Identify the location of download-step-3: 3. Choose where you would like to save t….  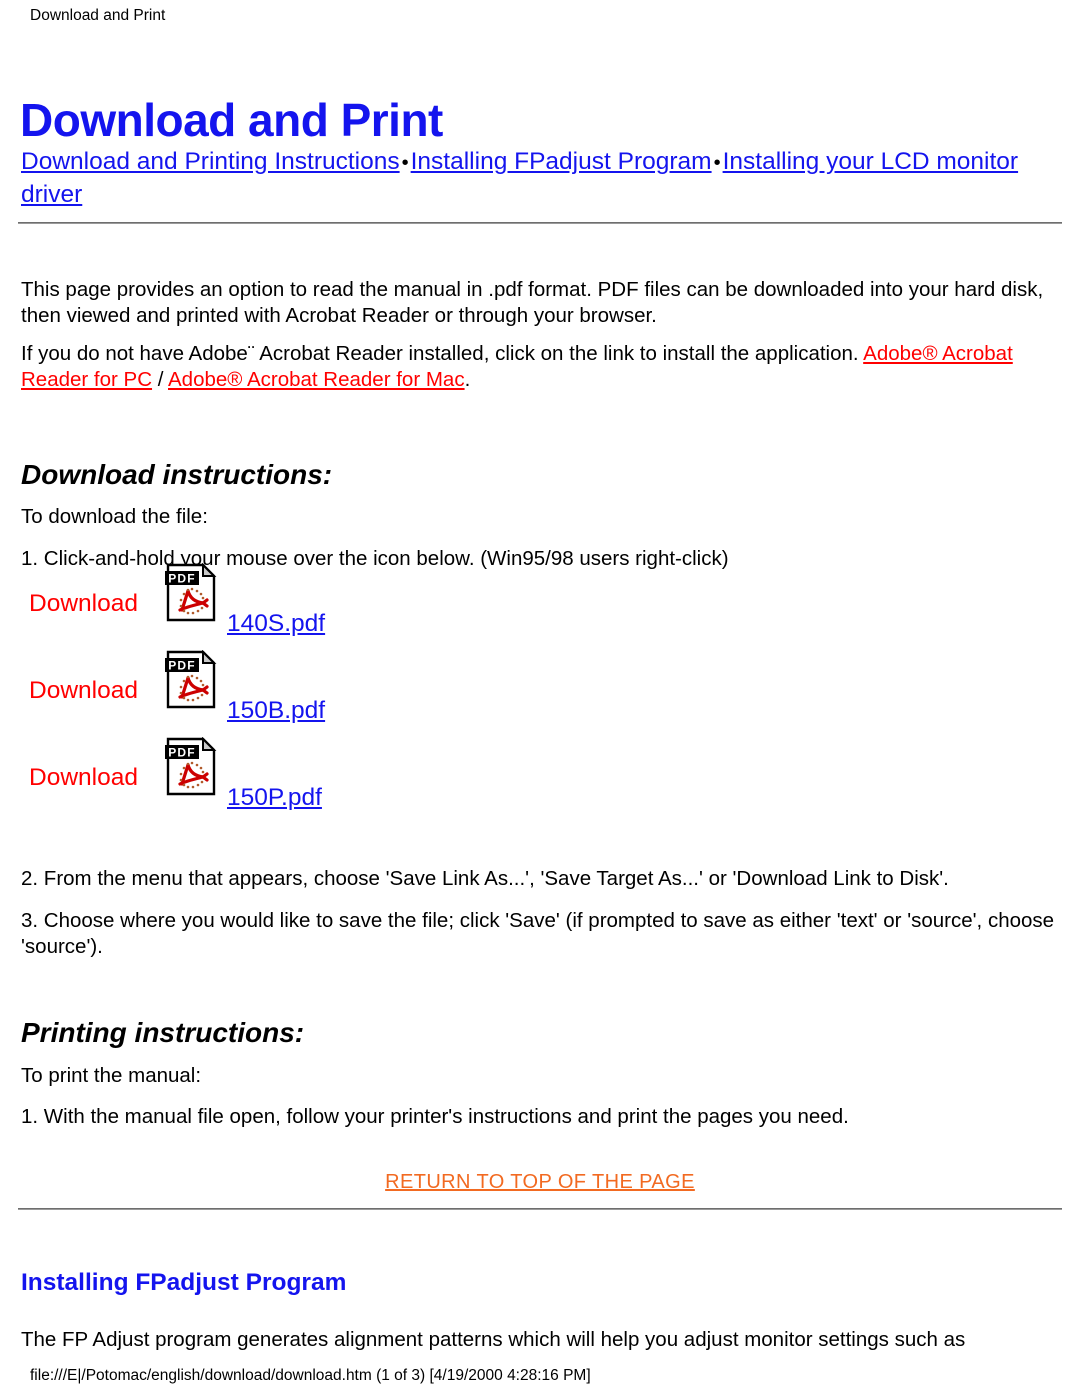
(538, 933).